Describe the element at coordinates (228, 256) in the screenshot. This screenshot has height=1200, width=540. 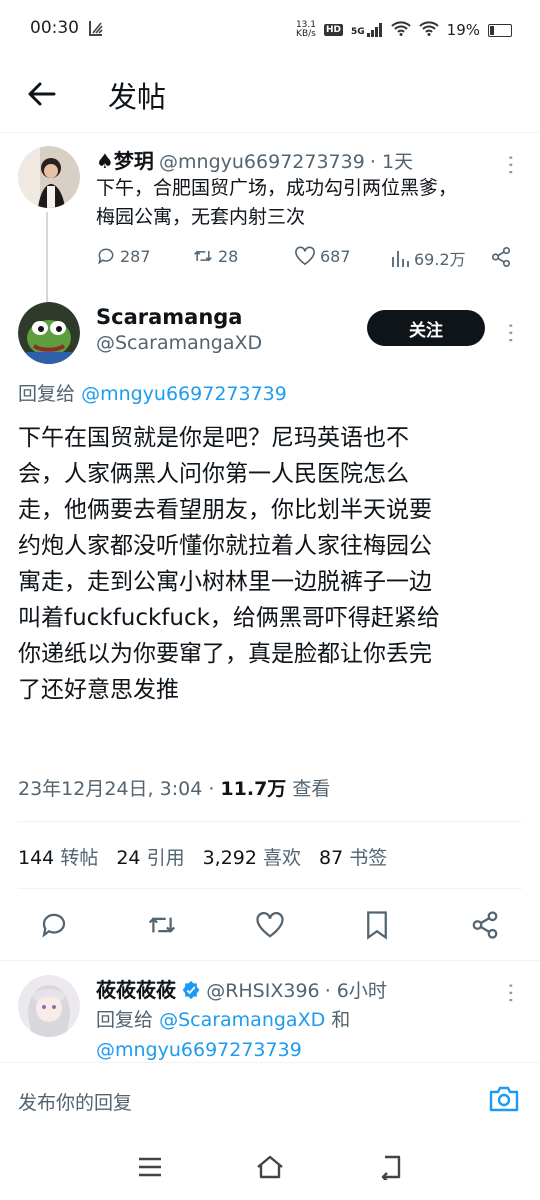
I see `parent-retweet-count: 28` at that location.